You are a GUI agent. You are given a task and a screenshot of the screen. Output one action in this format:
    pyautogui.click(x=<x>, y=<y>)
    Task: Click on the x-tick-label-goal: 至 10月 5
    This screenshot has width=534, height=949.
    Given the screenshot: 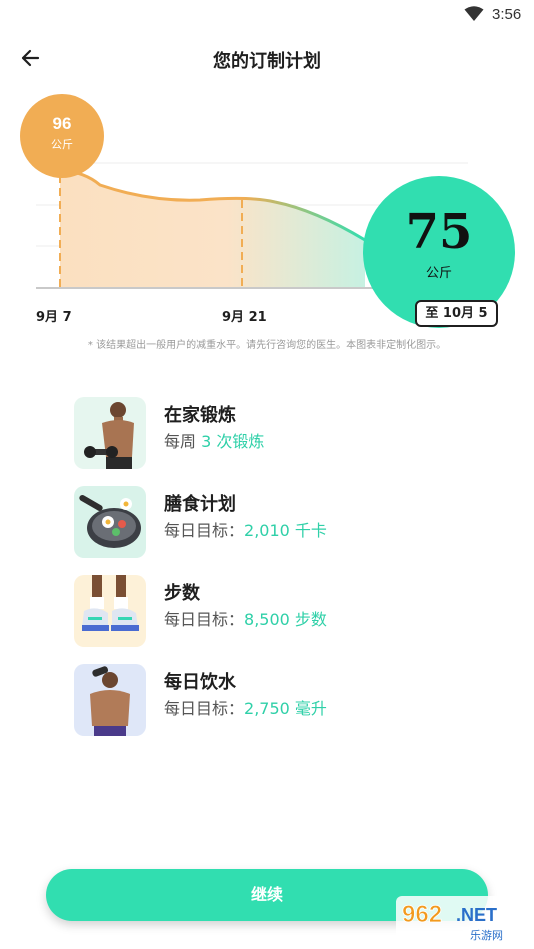 What is the action you would take?
    pyautogui.click(x=456, y=313)
    